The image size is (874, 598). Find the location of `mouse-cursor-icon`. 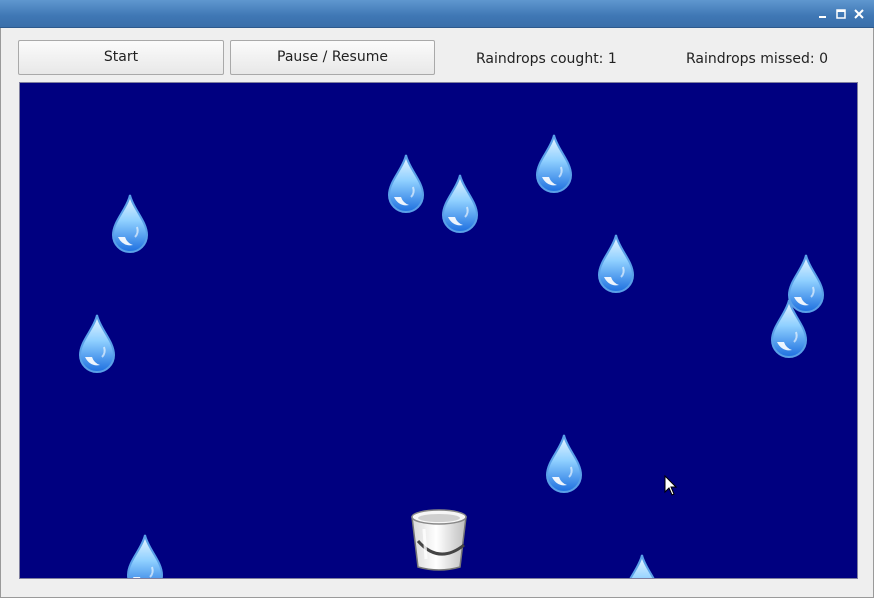

mouse-cursor-icon is located at coordinates (671, 485).